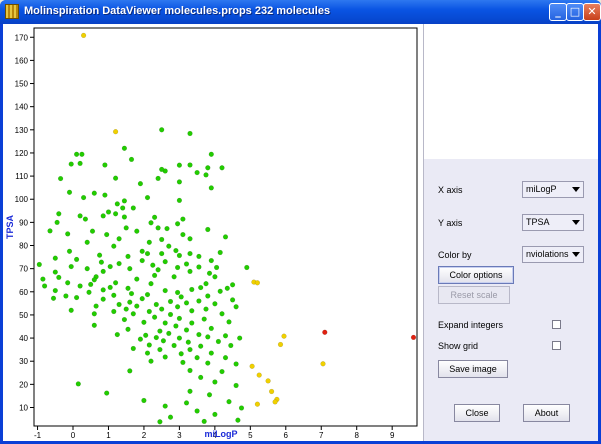  Describe the element at coordinates (558, 12) in the screenshot. I see `minimize-button: _` at that location.